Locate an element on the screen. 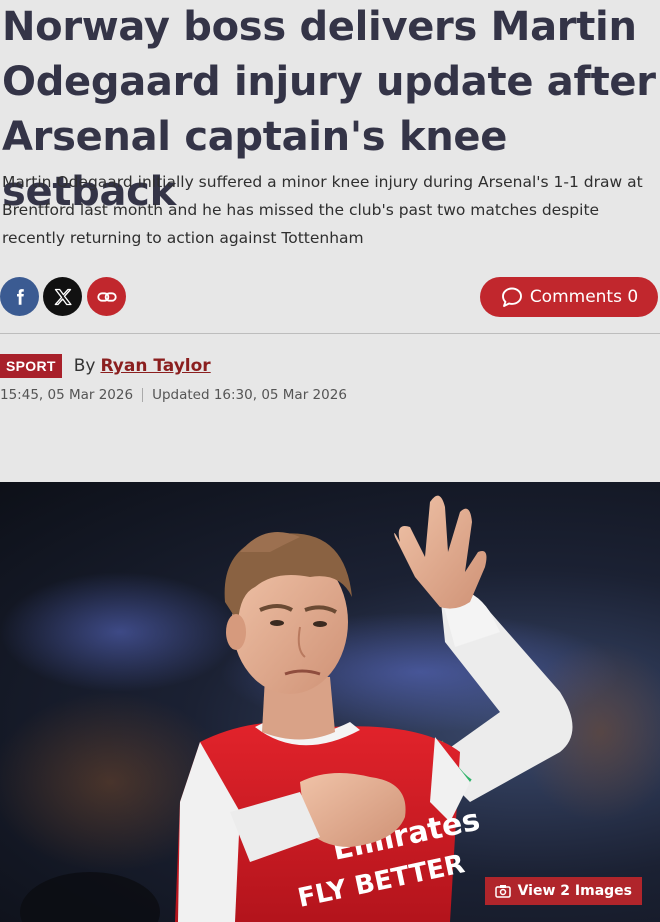 Image resolution: width=660 pixels, height=922 pixels. view-images-button: View 2 Images is located at coordinates (563, 891).